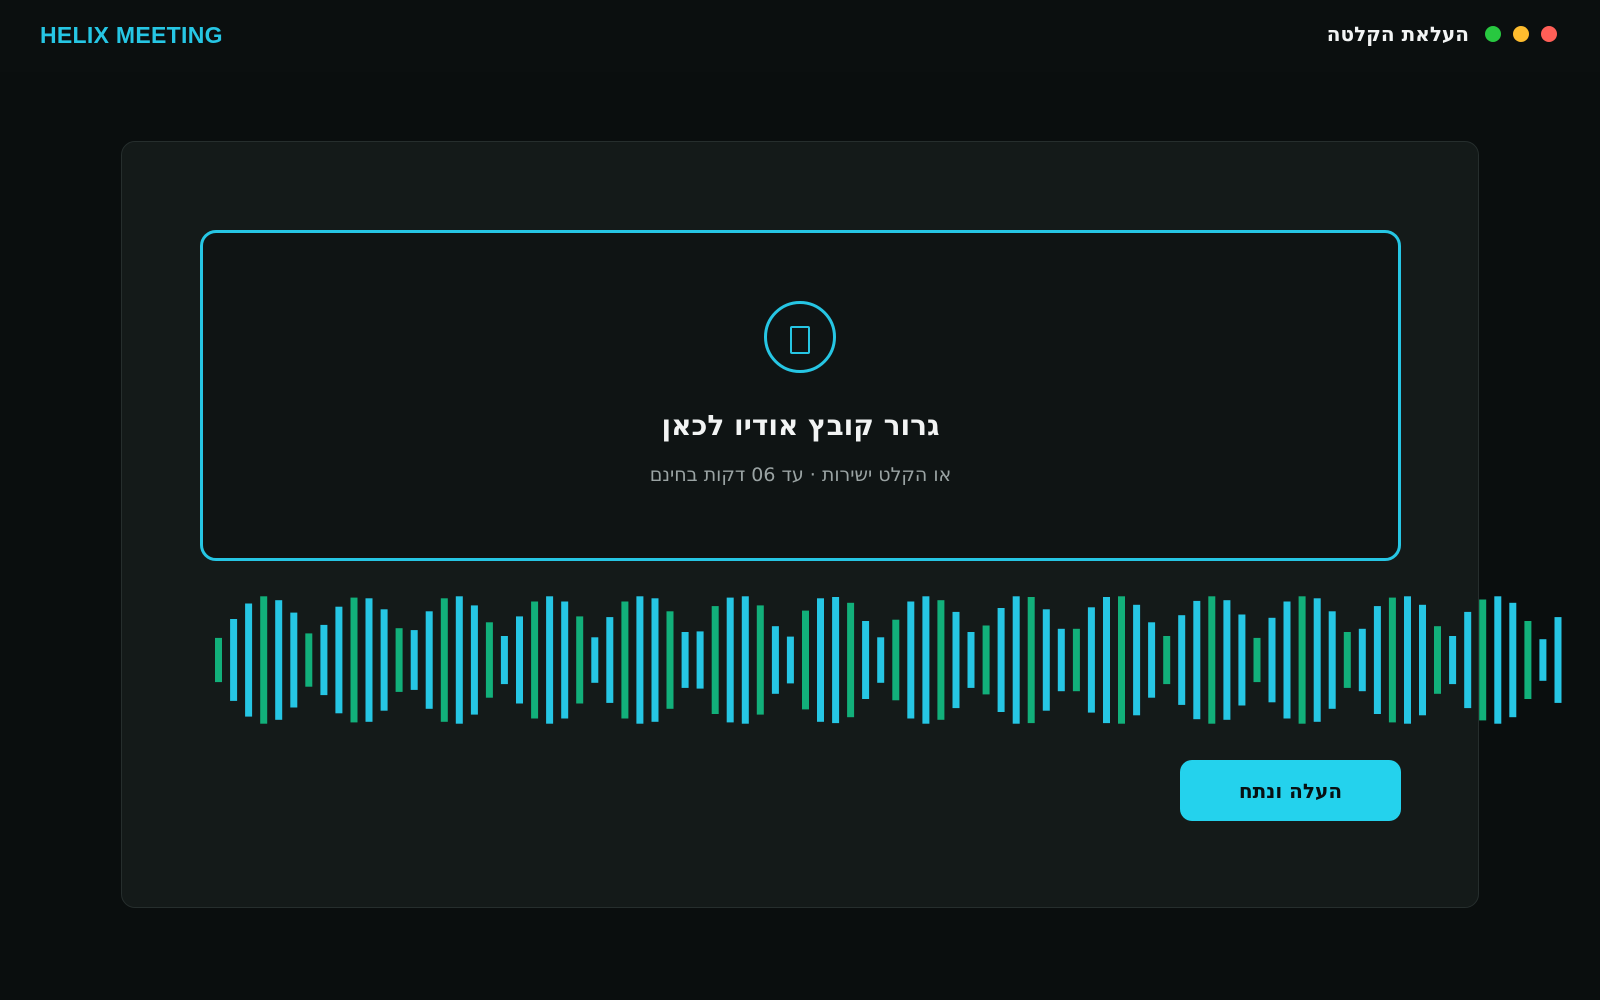  What do you see at coordinates (1290, 790) in the screenshot?
I see `upload-analyze-button: העלה ונתח` at bounding box center [1290, 790].